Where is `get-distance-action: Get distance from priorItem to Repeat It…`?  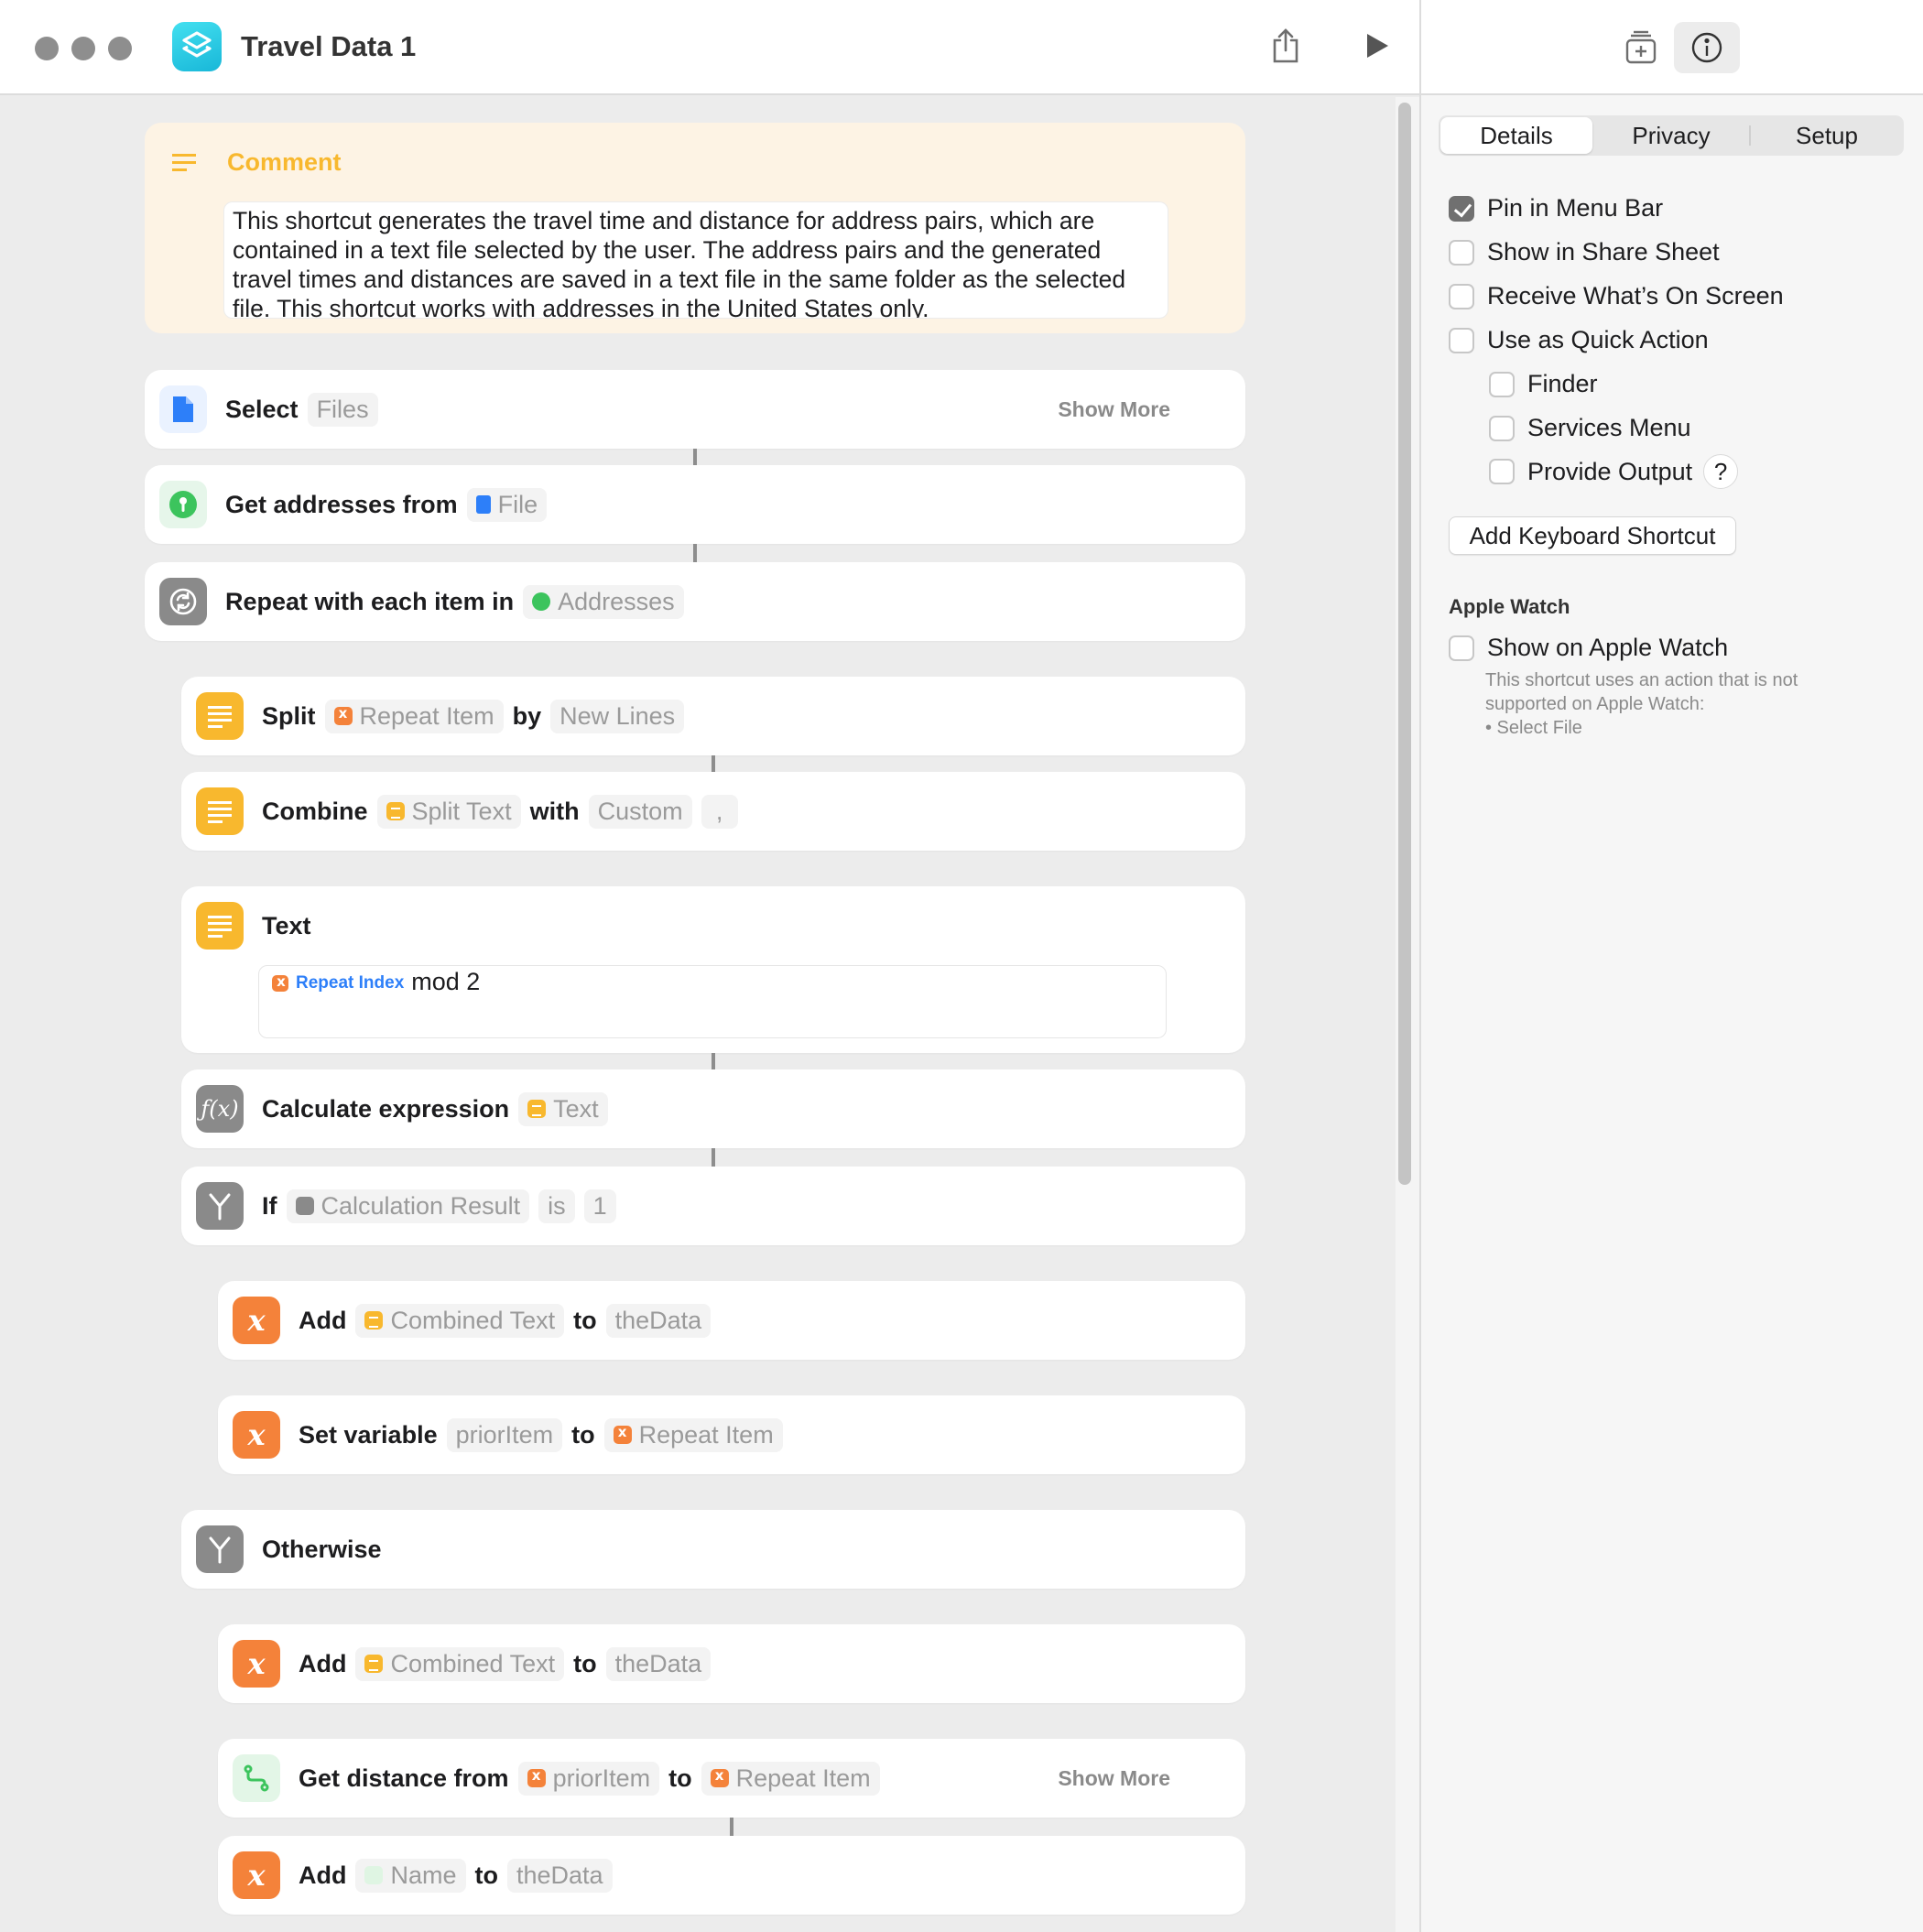 get-distance-action: Get distance from priorItem to Repeat It… is located at coordinates (731, 1778).